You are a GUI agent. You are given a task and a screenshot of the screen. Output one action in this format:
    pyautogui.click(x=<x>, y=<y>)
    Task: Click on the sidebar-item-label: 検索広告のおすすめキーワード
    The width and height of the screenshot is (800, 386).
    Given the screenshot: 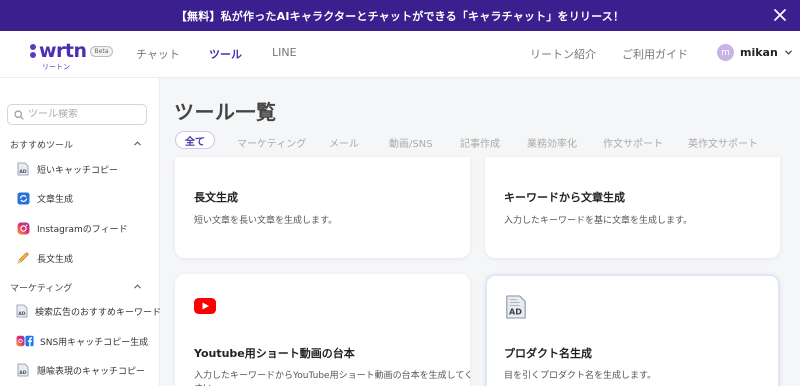 What is the action you would take?
    pyautogui.click(x=98, y=312)
    